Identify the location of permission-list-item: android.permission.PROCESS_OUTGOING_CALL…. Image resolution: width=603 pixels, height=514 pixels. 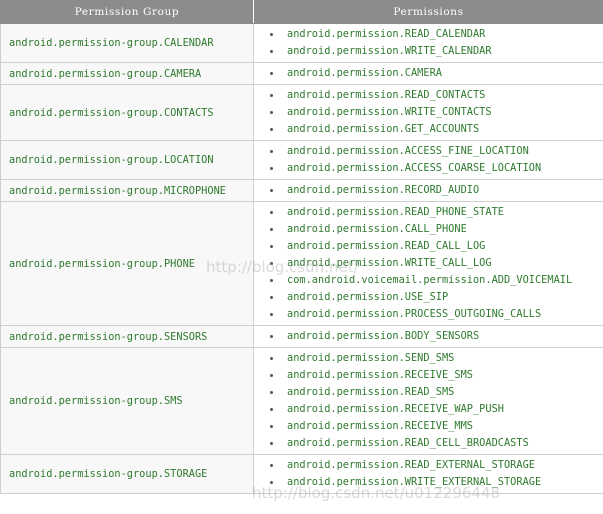
(435, 314).